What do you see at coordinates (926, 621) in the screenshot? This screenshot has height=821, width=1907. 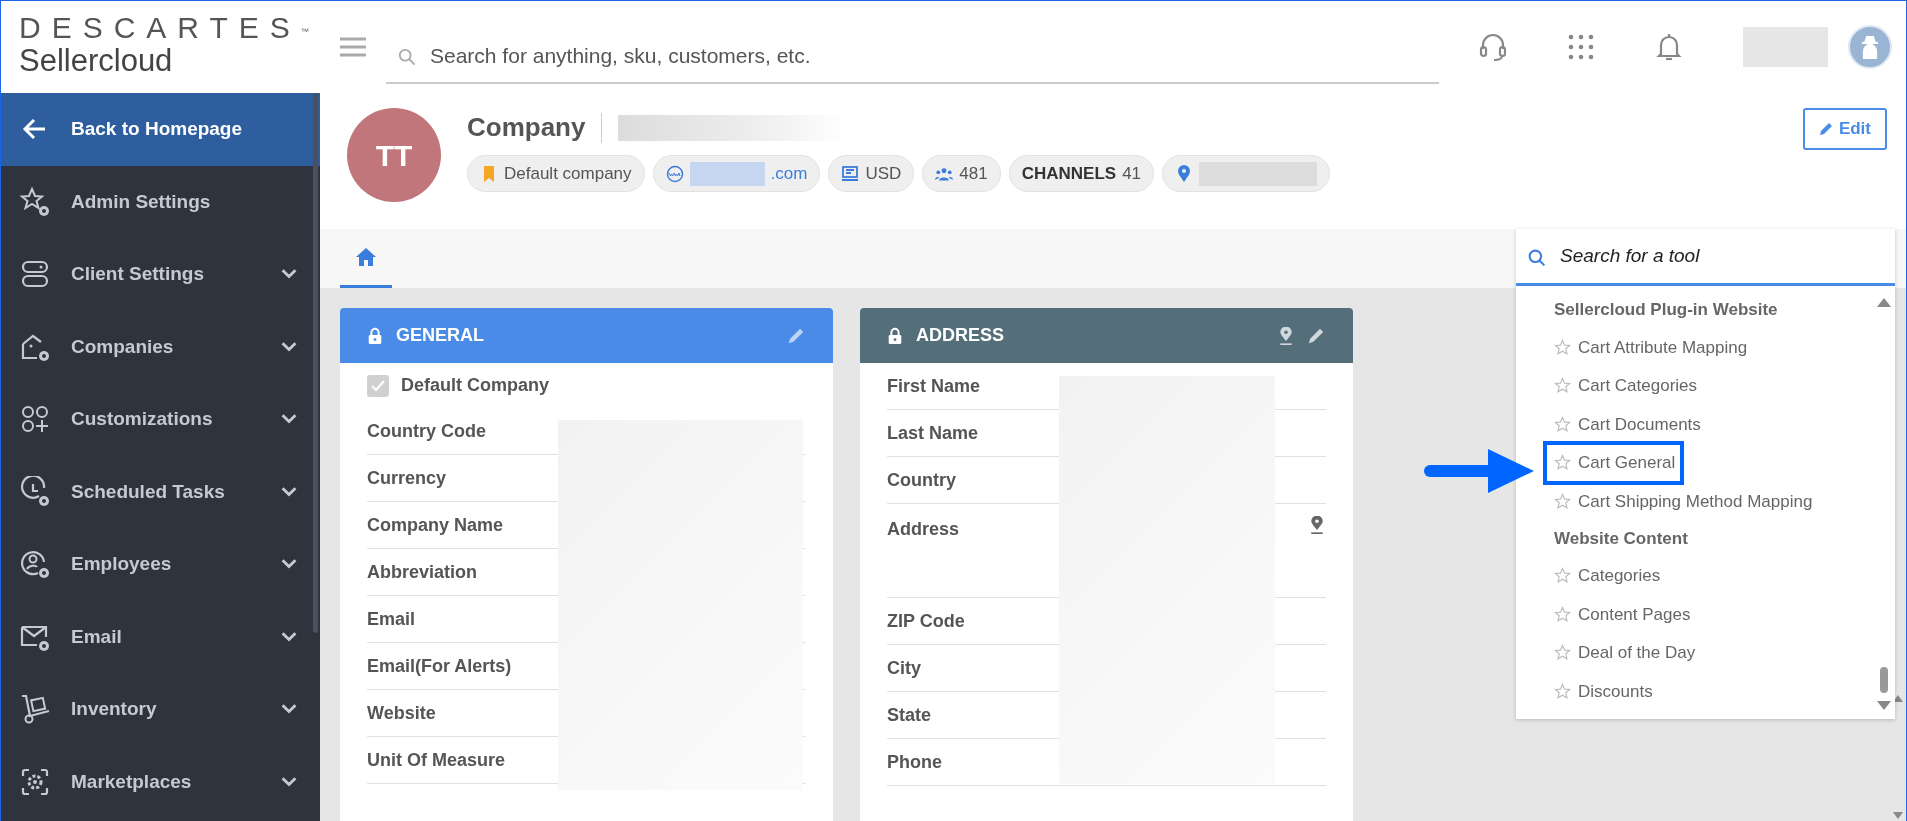 I see `field-label: ZIP Code` at bounding box center [926, 621].